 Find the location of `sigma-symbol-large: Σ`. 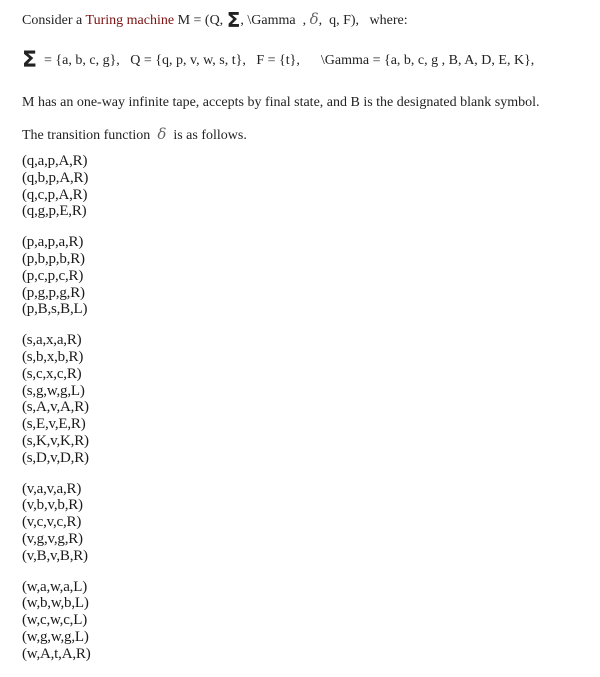

sigma-symbol-large: Σ is located at coordinates (30, 60).